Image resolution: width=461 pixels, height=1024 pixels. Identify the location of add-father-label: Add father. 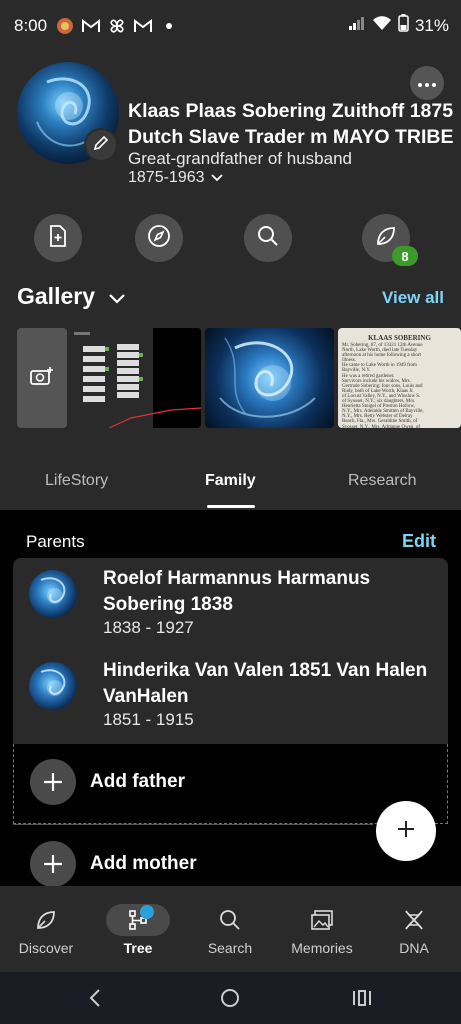
(137, 781).